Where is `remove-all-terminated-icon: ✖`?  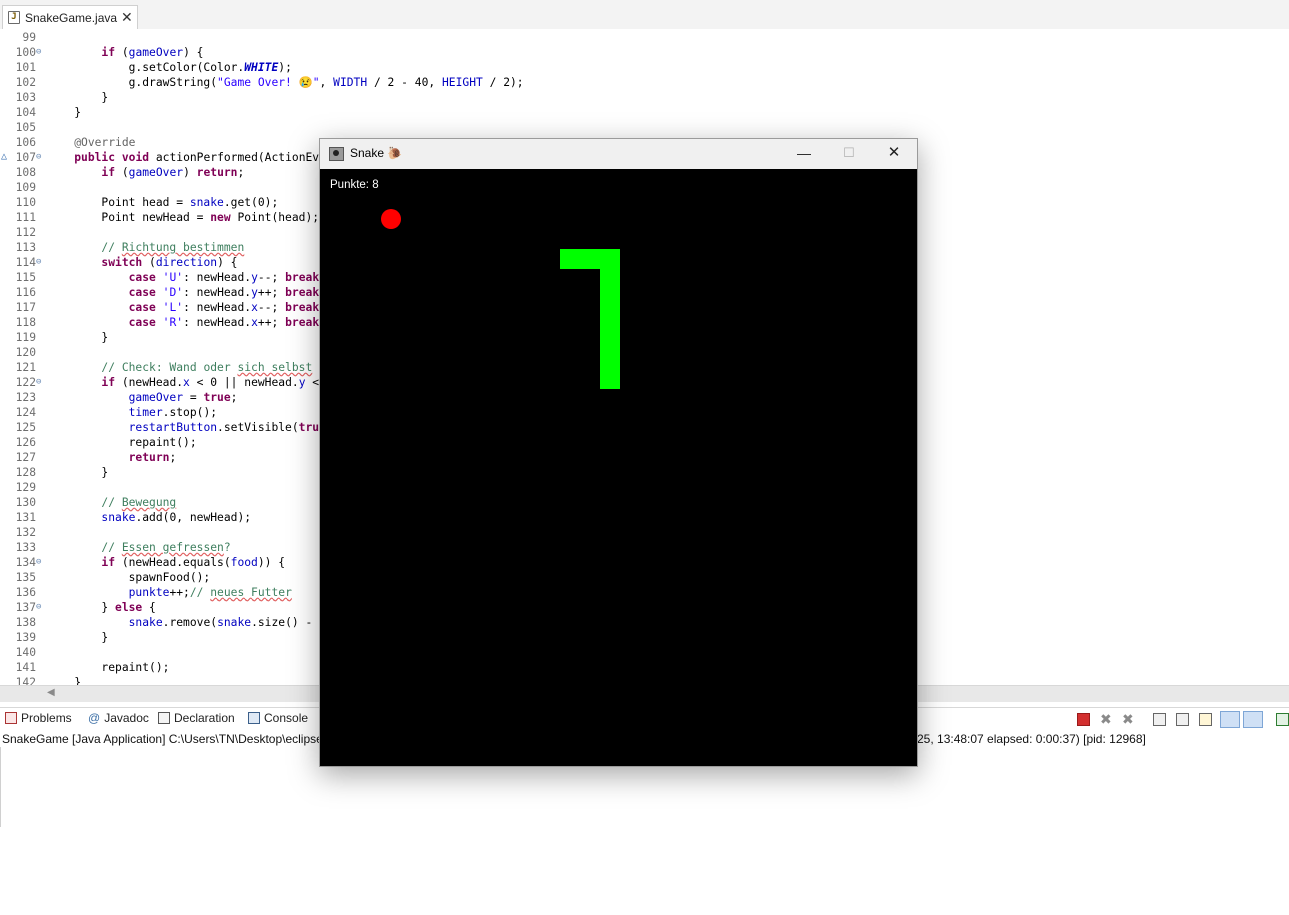
remove-all-terminated-icon: ✖ is located at coordinates (1128, 719).